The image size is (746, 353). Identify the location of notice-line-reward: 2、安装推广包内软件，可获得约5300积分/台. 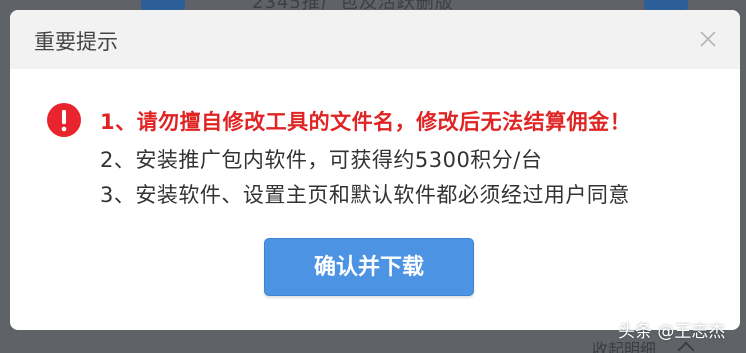
(321, 160).